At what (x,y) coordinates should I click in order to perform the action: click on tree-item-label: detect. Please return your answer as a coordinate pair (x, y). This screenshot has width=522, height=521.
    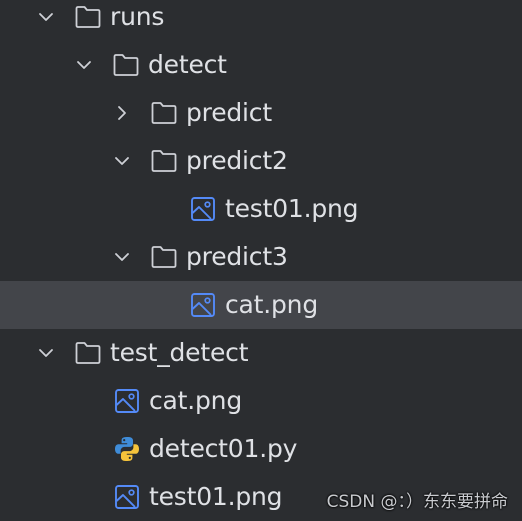
    Looking at the image, I should click on (187, 64).